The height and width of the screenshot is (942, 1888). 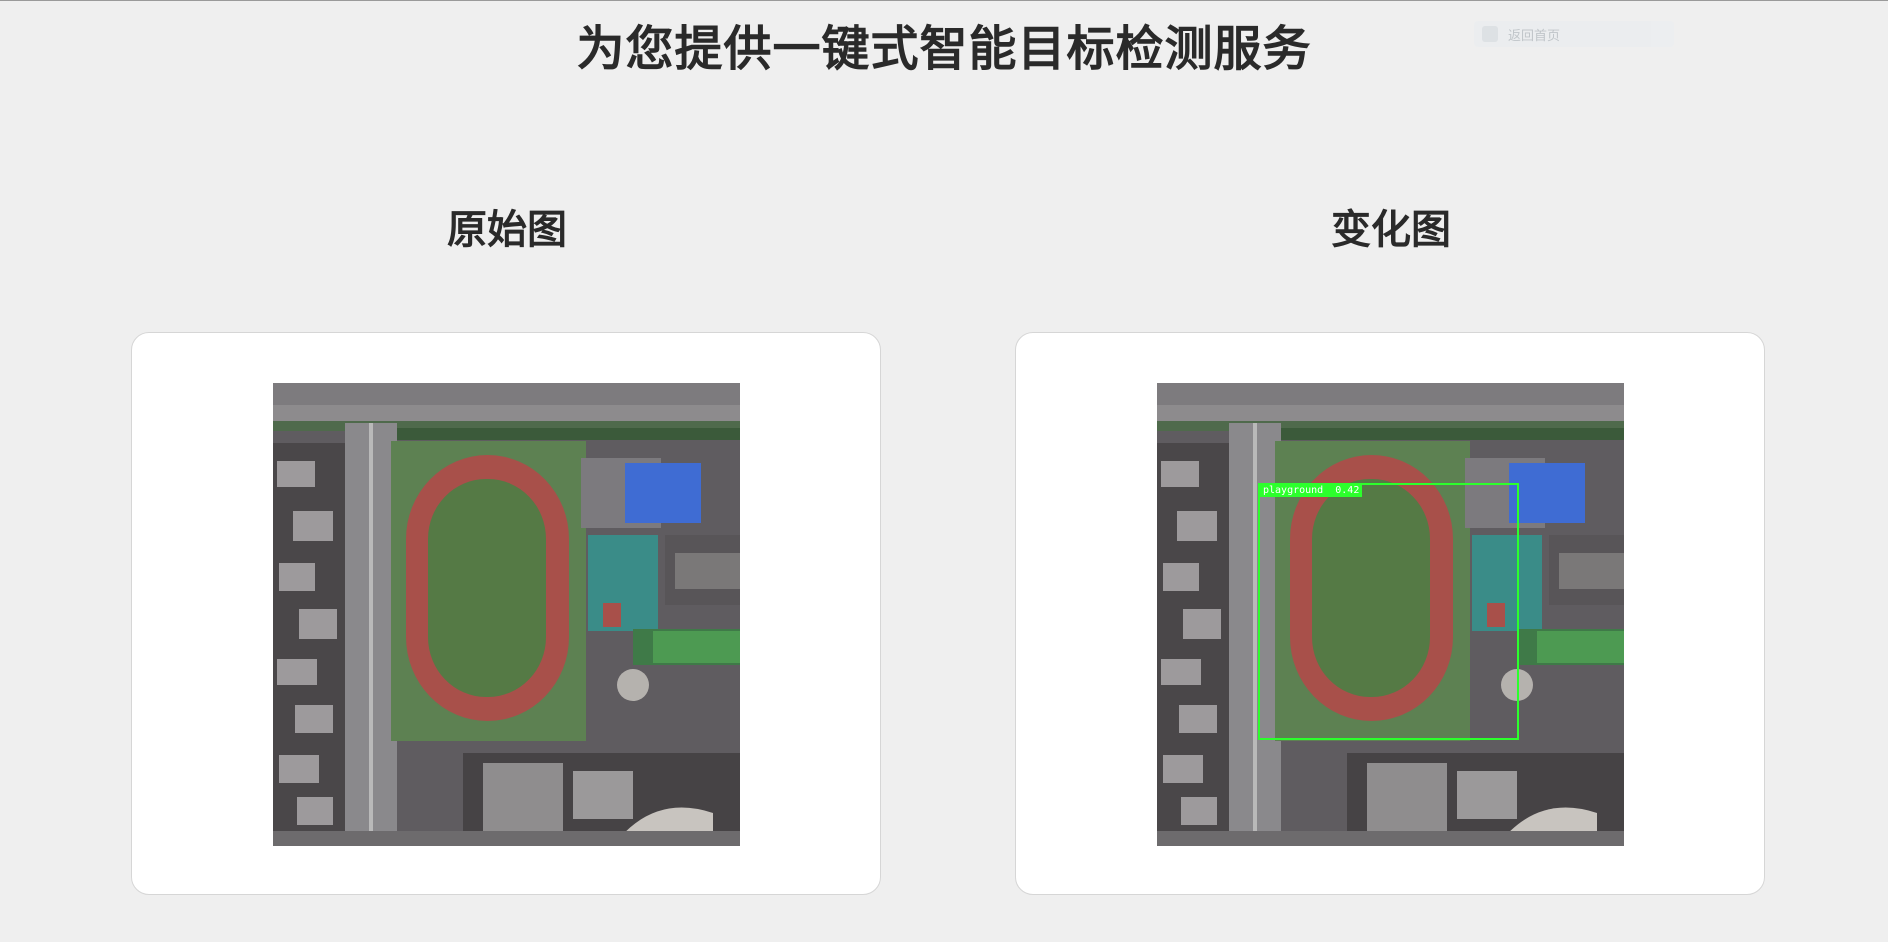 I want to click on detection-class: playground, so click(x=1293, y=490).